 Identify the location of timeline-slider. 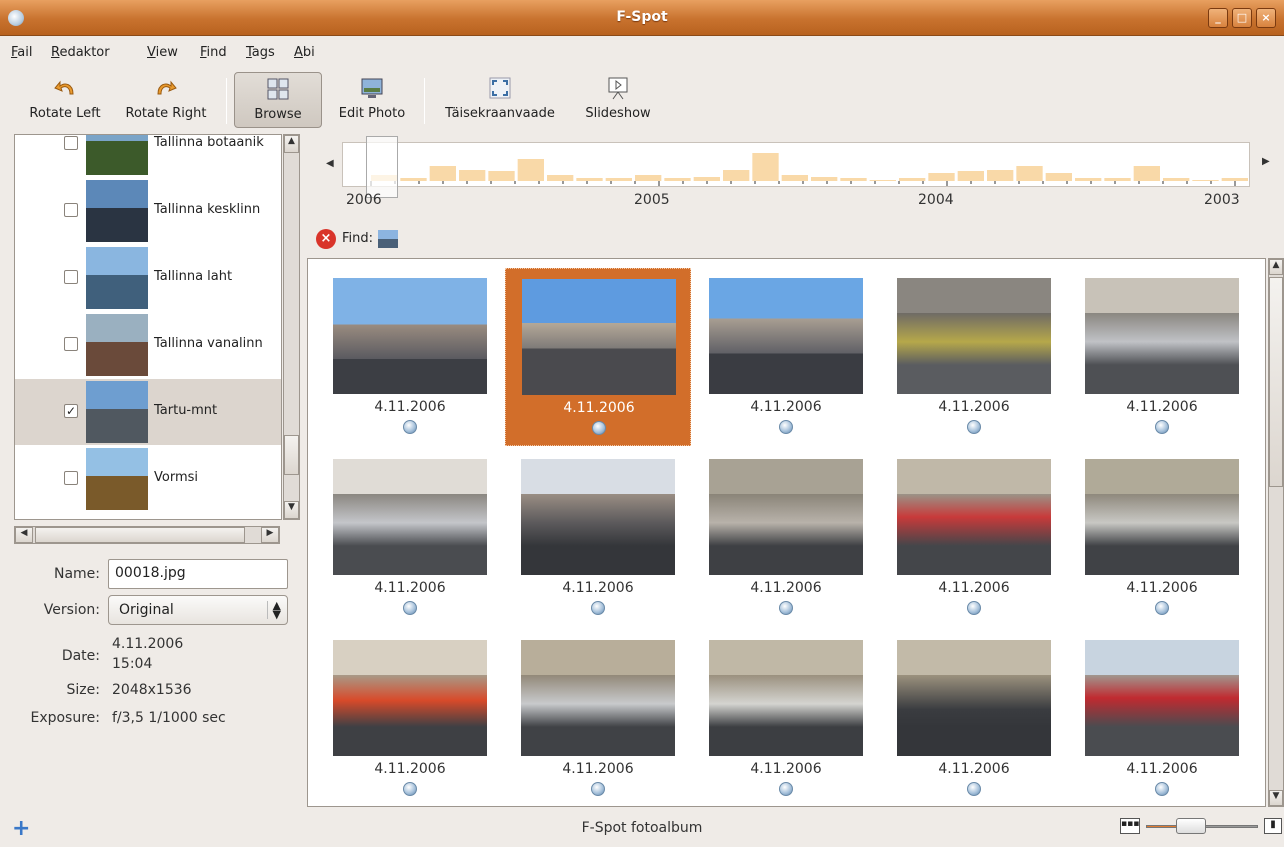
(382, 167).